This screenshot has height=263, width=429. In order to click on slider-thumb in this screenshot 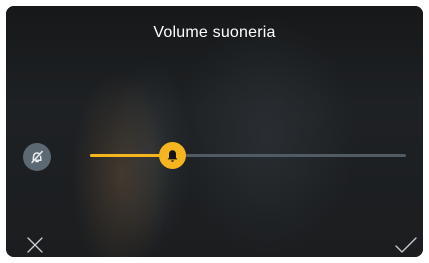, I will do `click(173, 155)`.